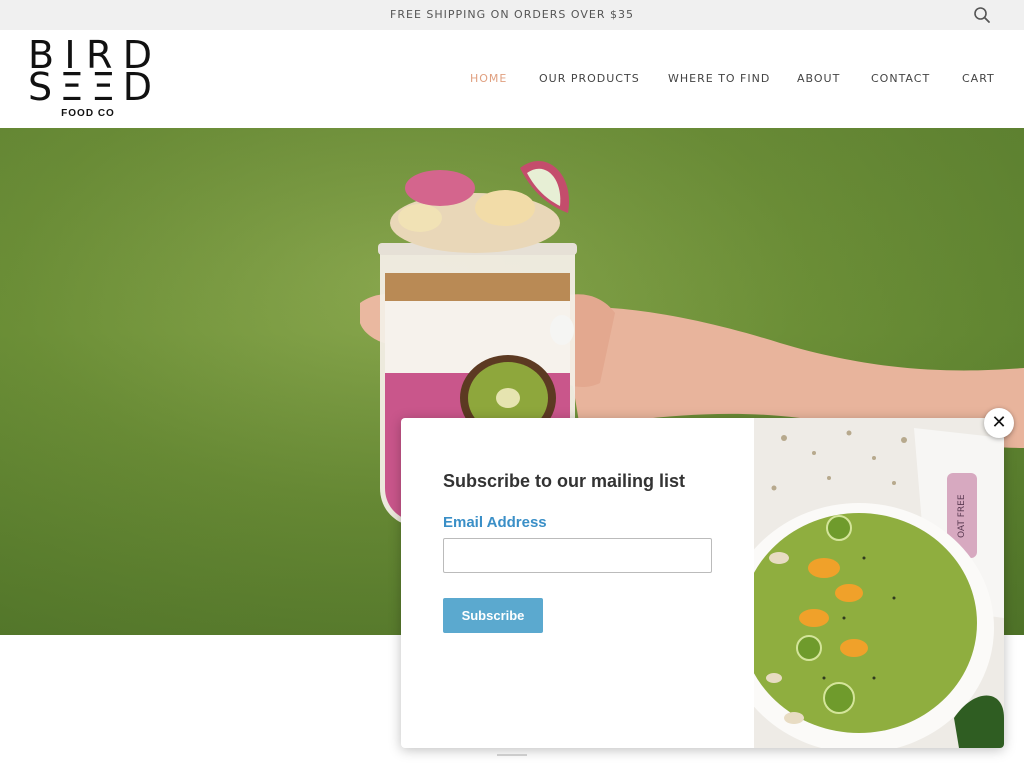 The height and width of the screenshot is (768, 1024). What do you see at coordinates (512, 755) in the screenshot?
I see `divider` at bounding box center [512, 755].